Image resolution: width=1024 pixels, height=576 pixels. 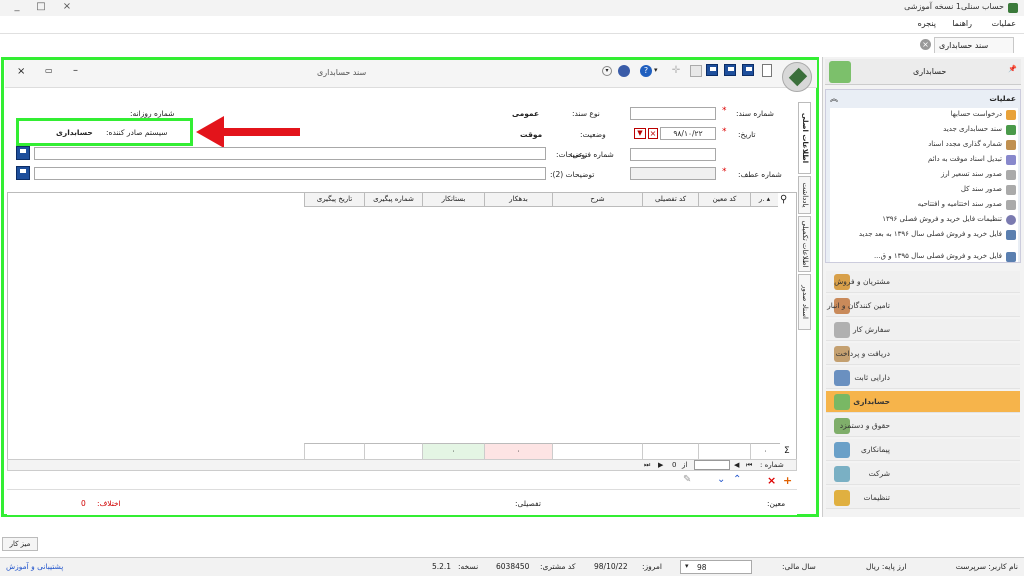 What do you see at coordinates (767, 70) in the screenshot?
I see `new-document-icon` at bounding box center [767, 70].